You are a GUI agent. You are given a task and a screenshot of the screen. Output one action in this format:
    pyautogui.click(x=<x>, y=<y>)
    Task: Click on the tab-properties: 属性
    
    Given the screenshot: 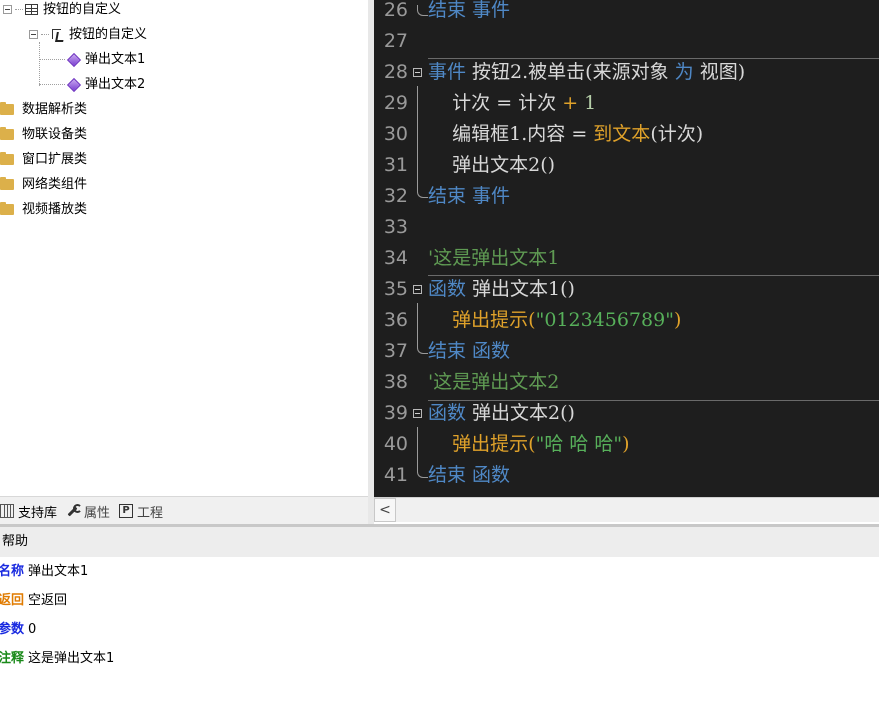 What is the action you would take?
    pyautogui.click(x=92, y=511)
    